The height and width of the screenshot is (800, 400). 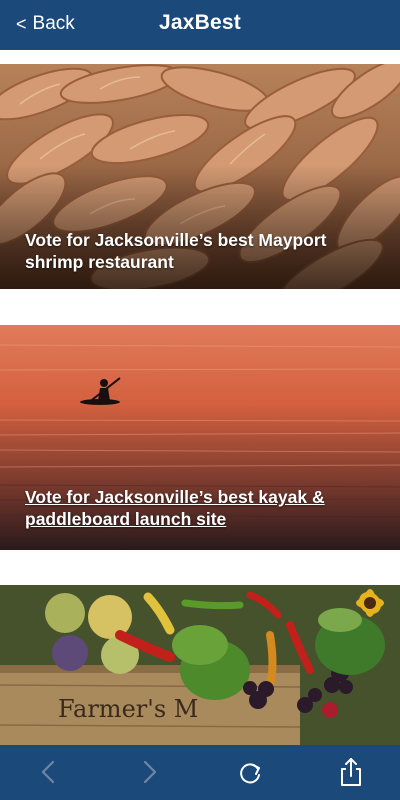 I want to click on crate-sign-text: Farmer's M, so click(x=128, y=709).